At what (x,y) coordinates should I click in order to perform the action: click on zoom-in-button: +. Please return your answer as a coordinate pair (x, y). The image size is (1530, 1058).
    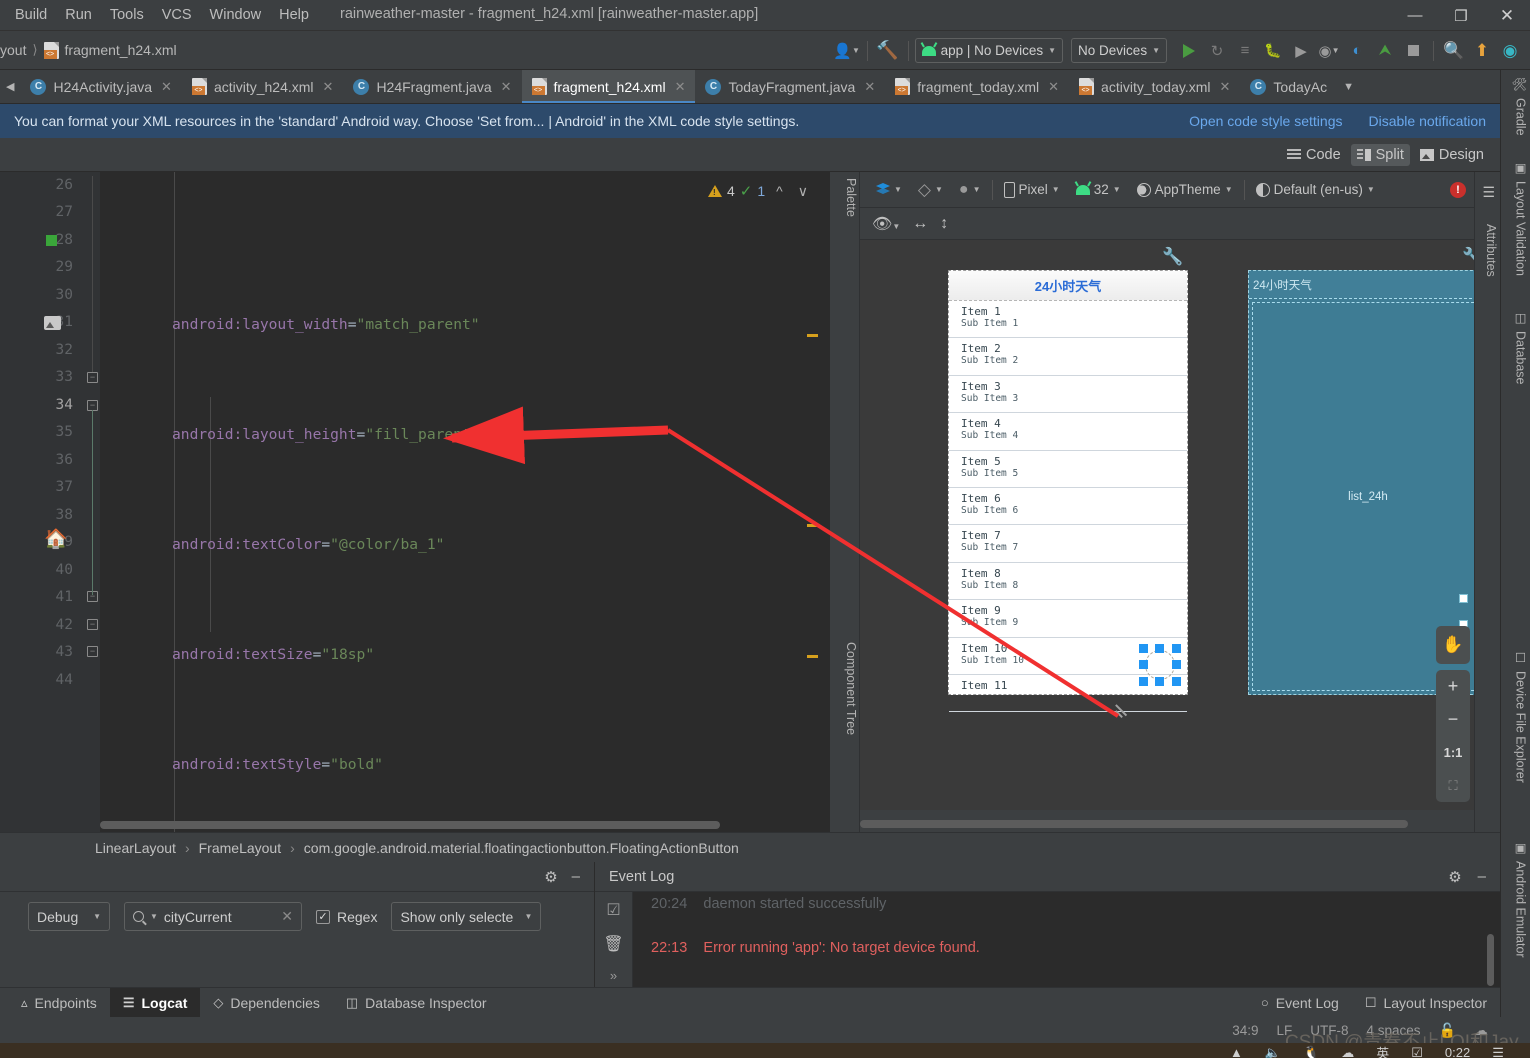
    Looking at the image, I should click on (1453, 686).